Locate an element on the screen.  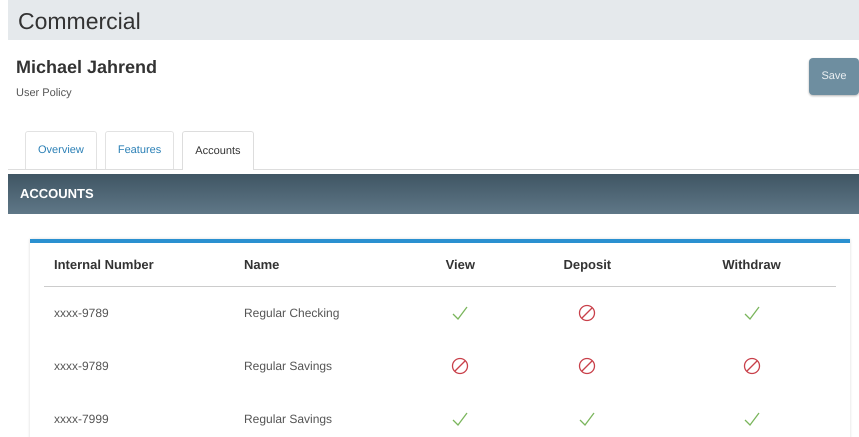
table-cell-text: xxxx-7999 is located at coordinates (81, 419).